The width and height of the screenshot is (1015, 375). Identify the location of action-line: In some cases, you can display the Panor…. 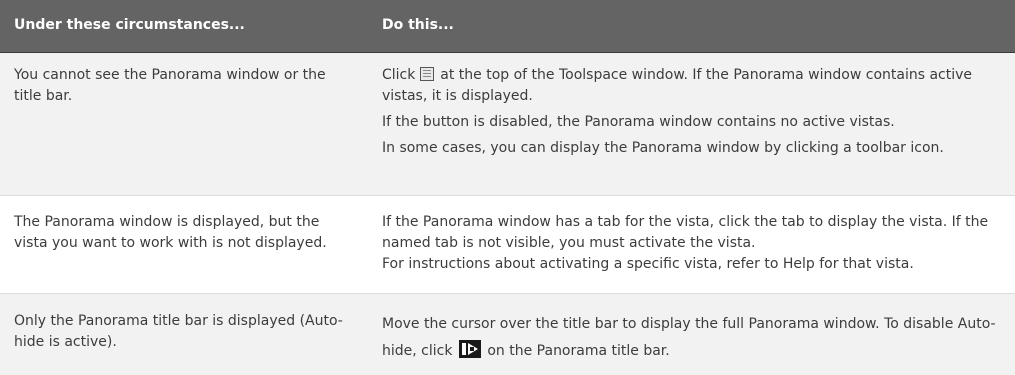
(663, 148).